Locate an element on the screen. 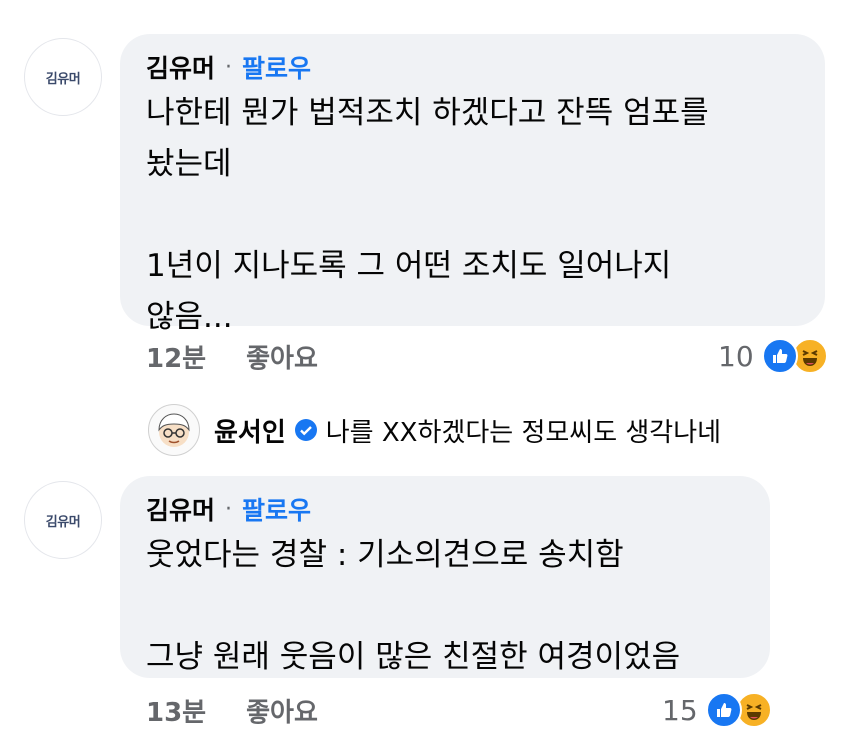  verified-badge-icon is located at coordinates (306, 430).